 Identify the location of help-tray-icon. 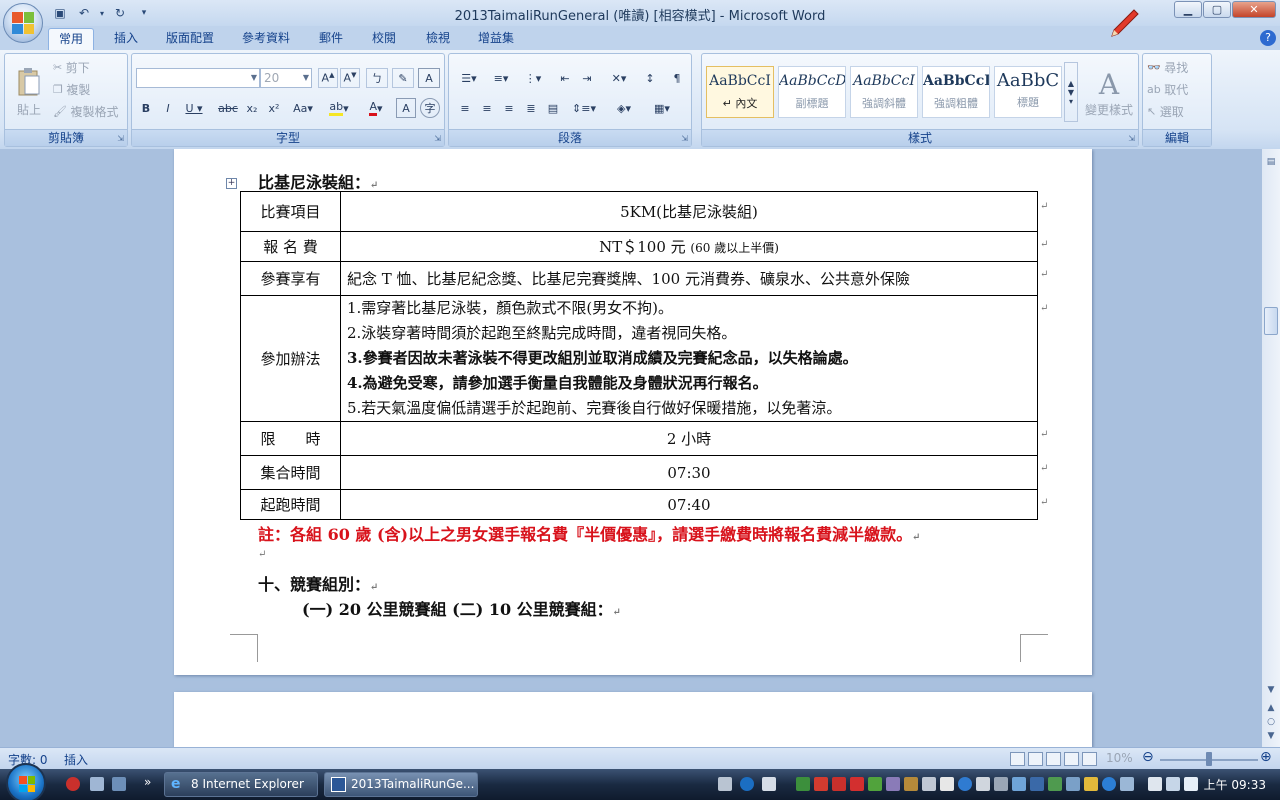
(747, 784).